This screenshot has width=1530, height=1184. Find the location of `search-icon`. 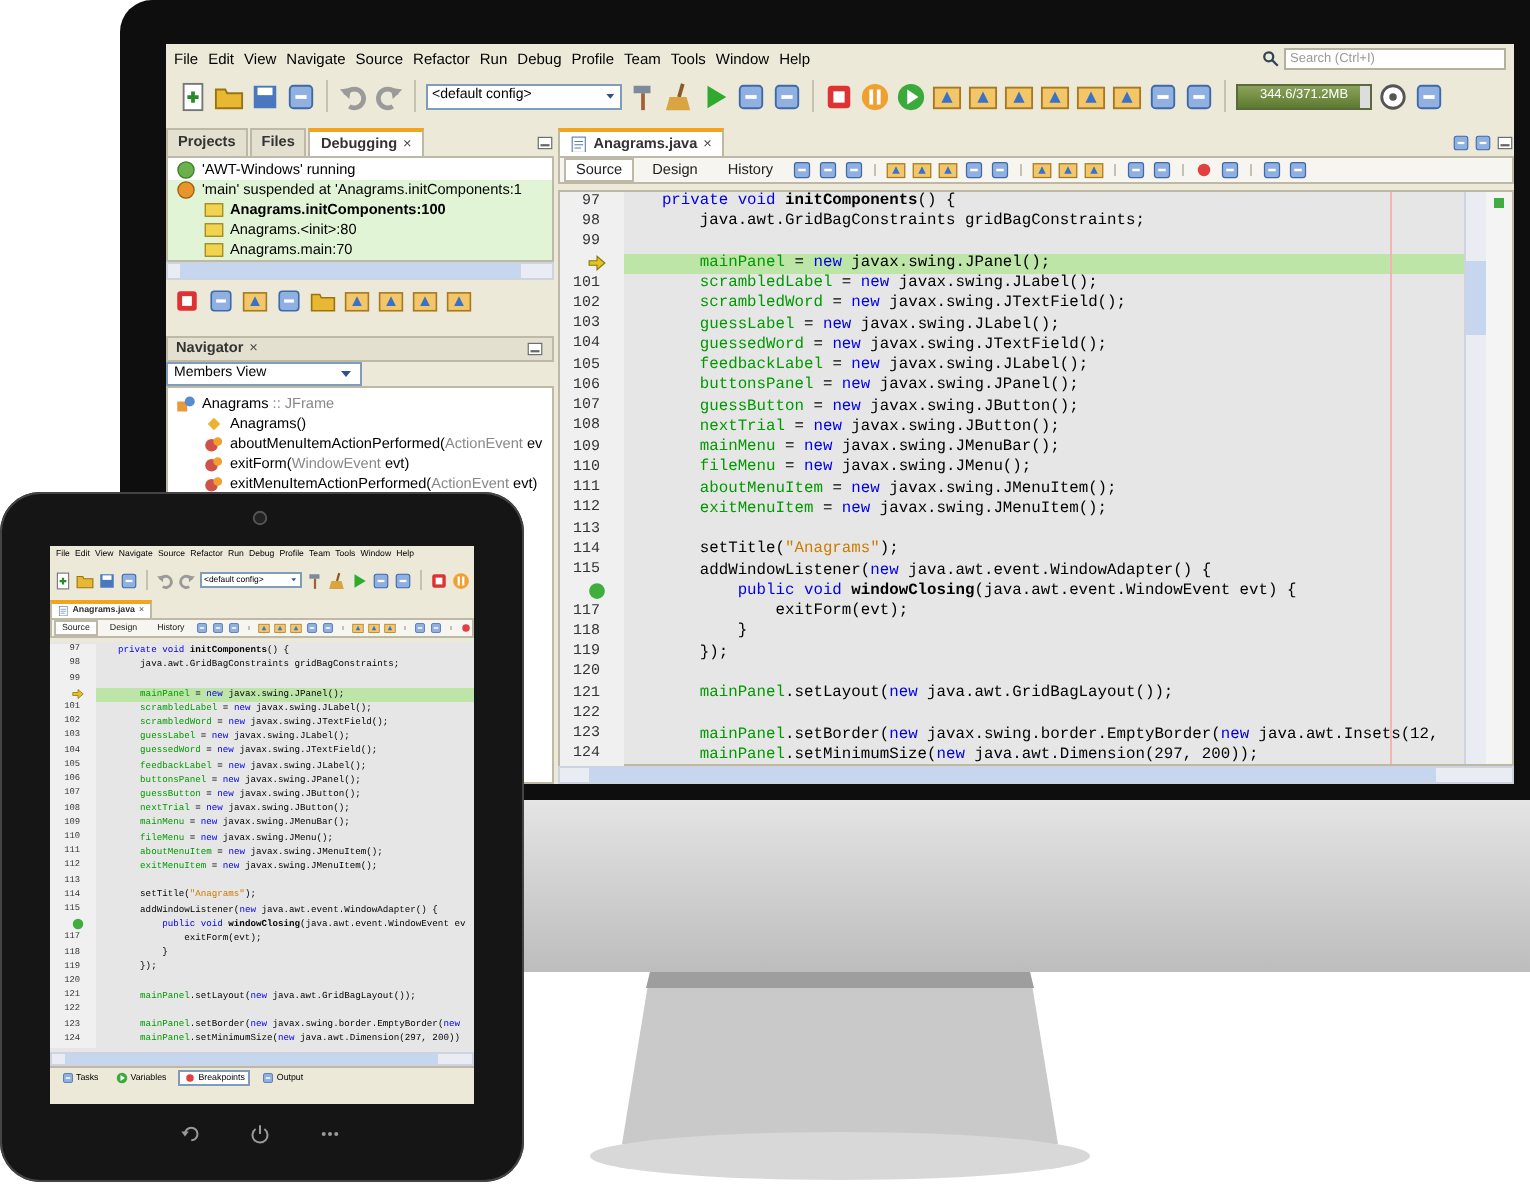

search-icon is located at coordinates (1271, 59).